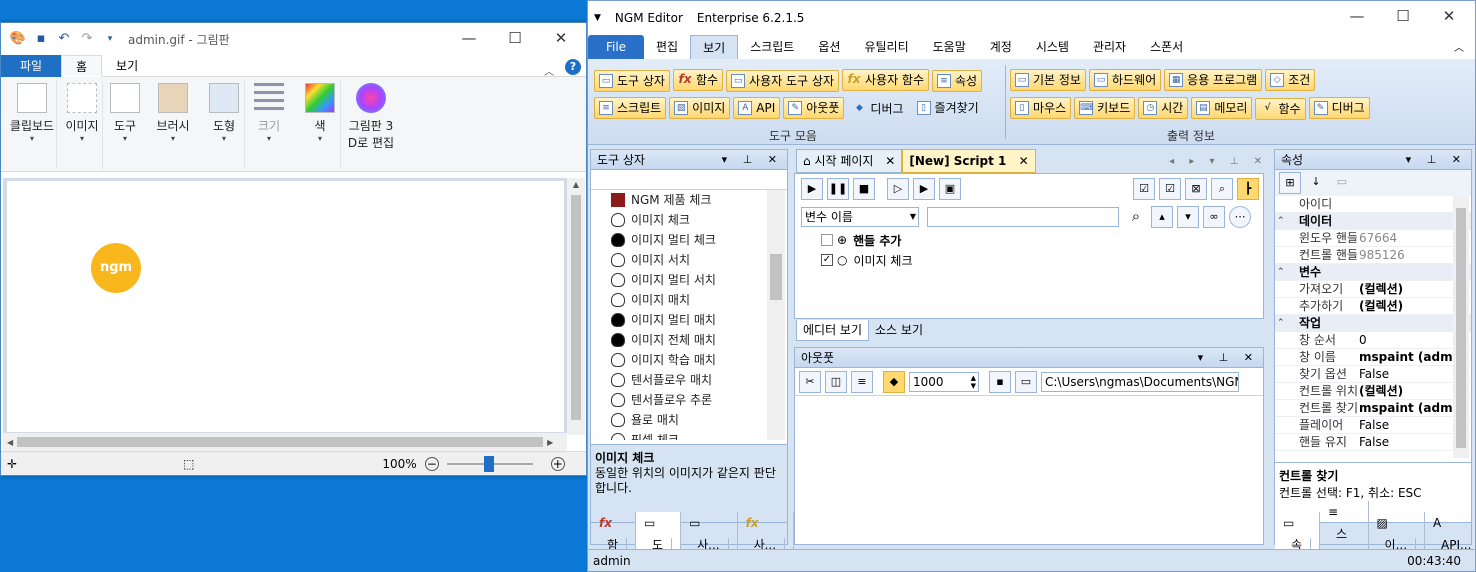  Describe the element at coordinates (836, 381) in the screenshot. I see `new-log-icon: ◫` at that location.